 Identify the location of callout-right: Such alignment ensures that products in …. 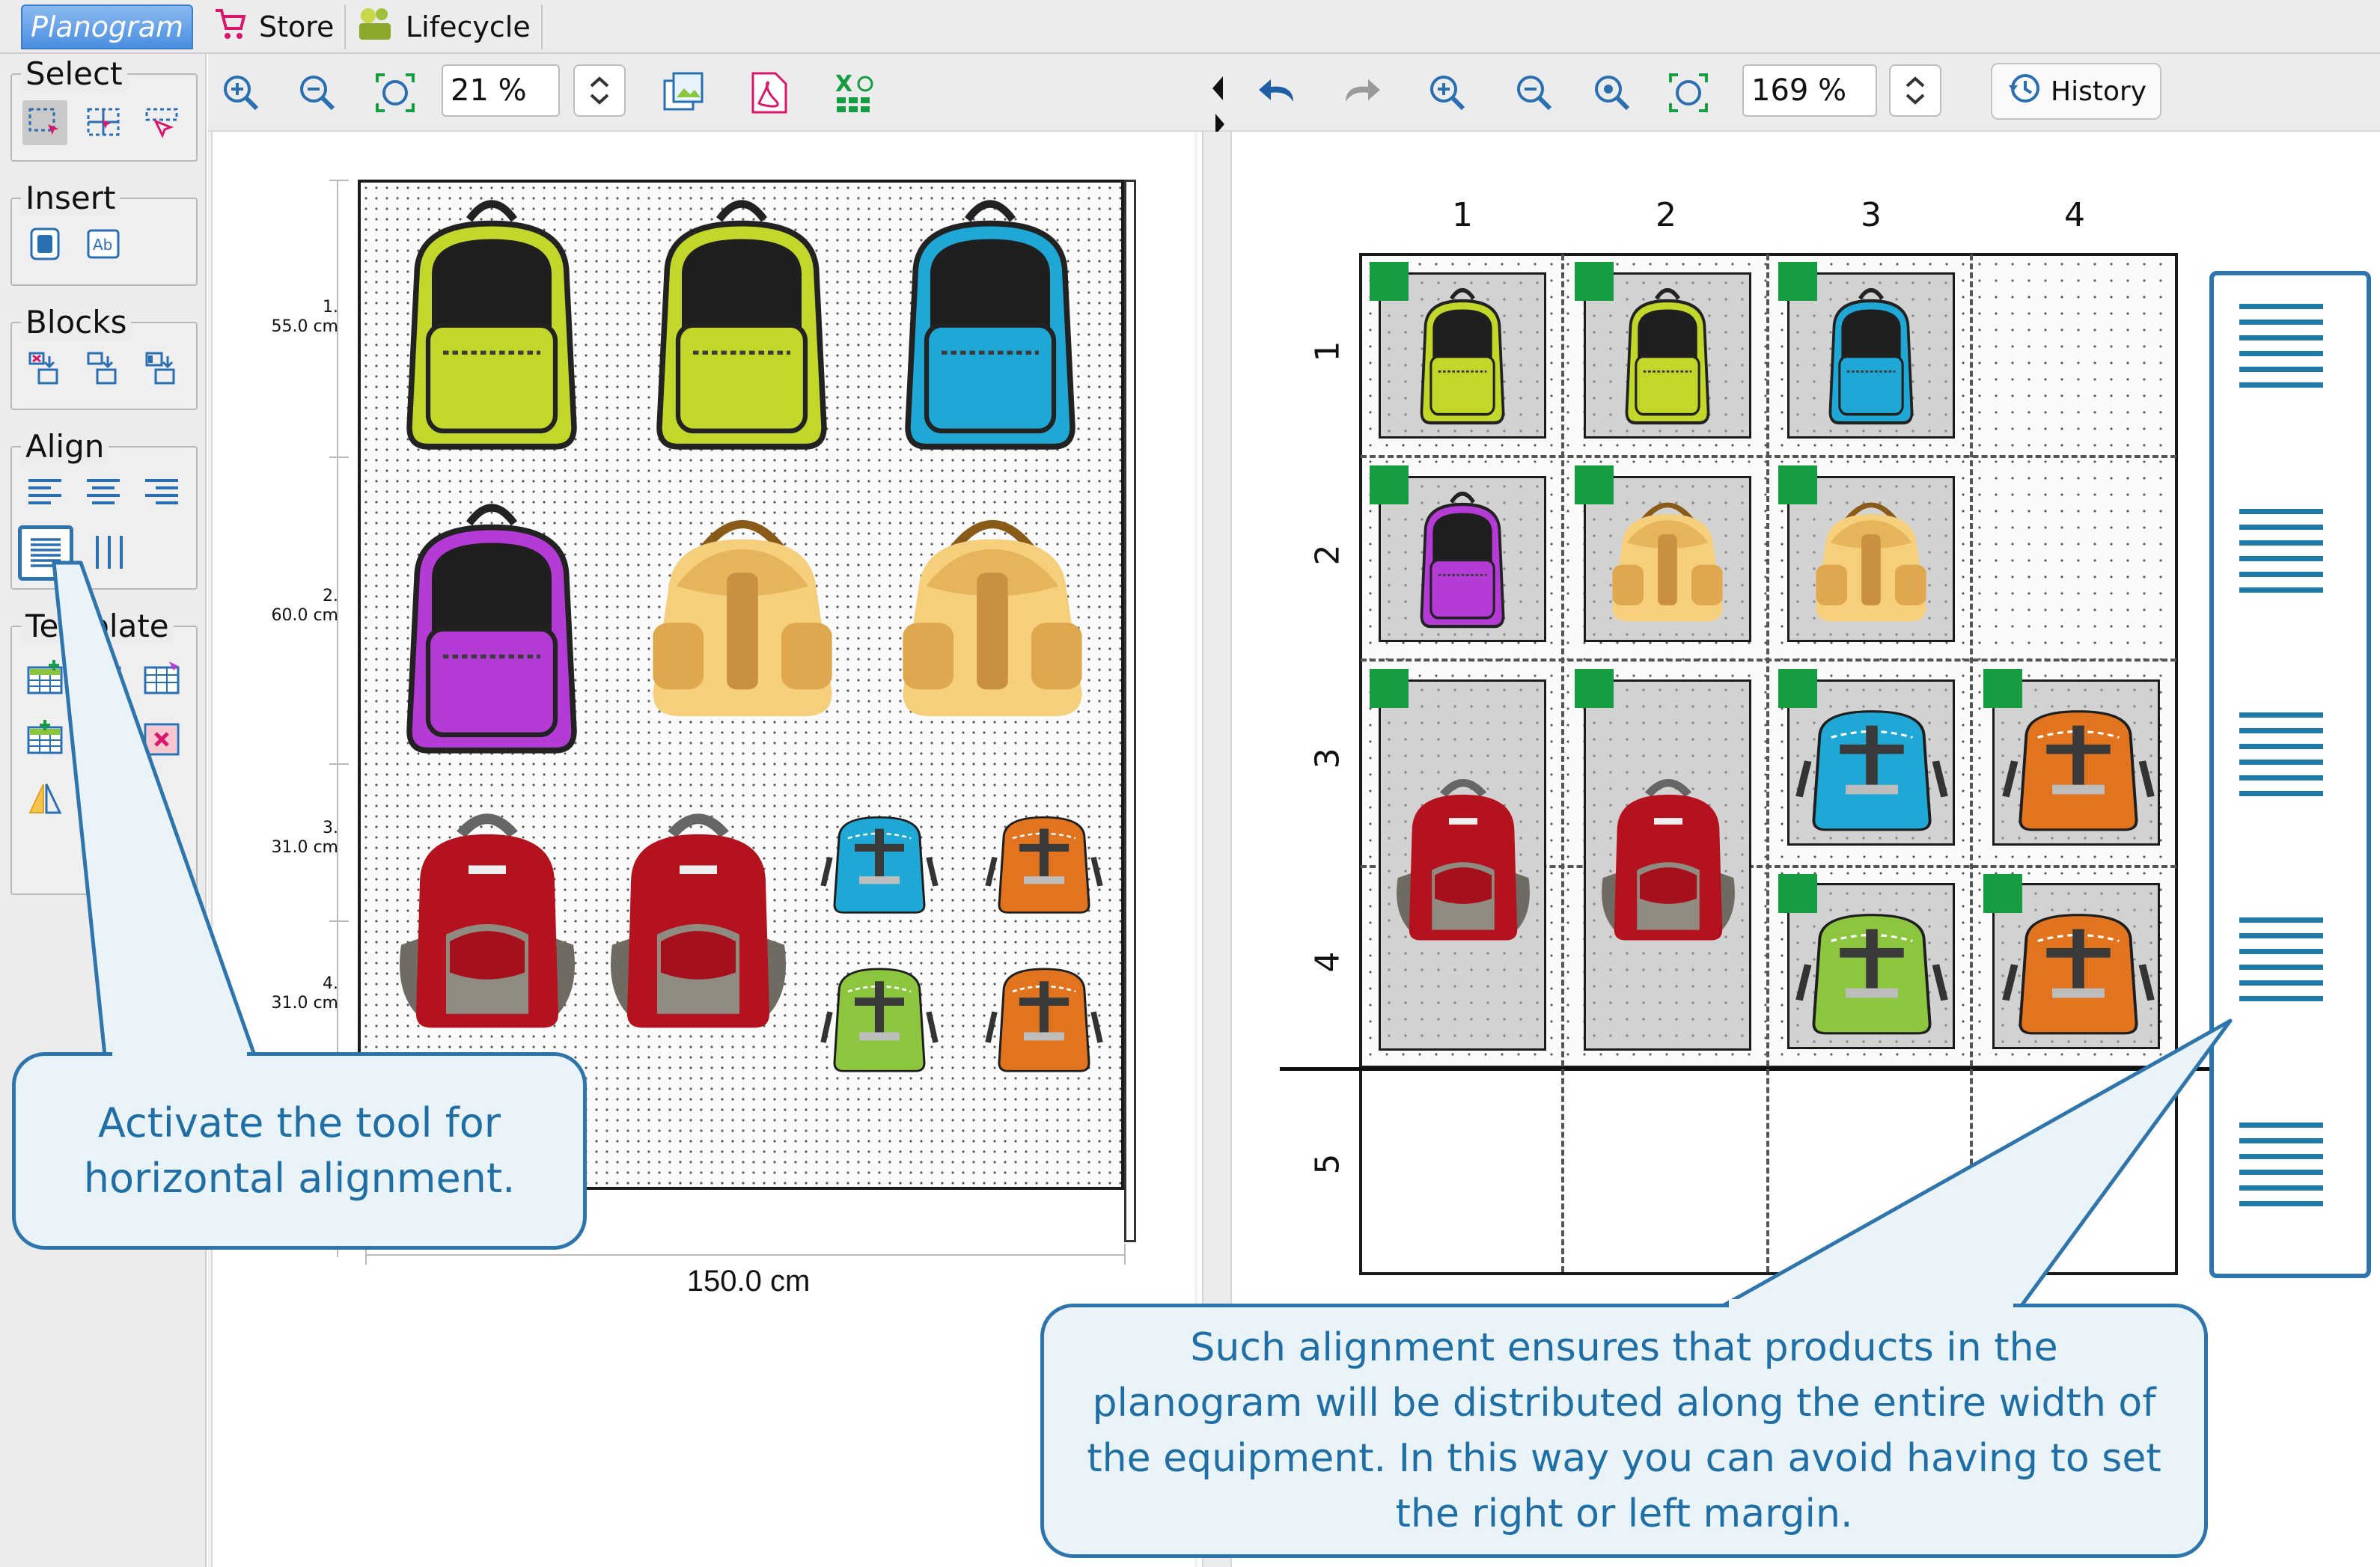
(1624, 1431).